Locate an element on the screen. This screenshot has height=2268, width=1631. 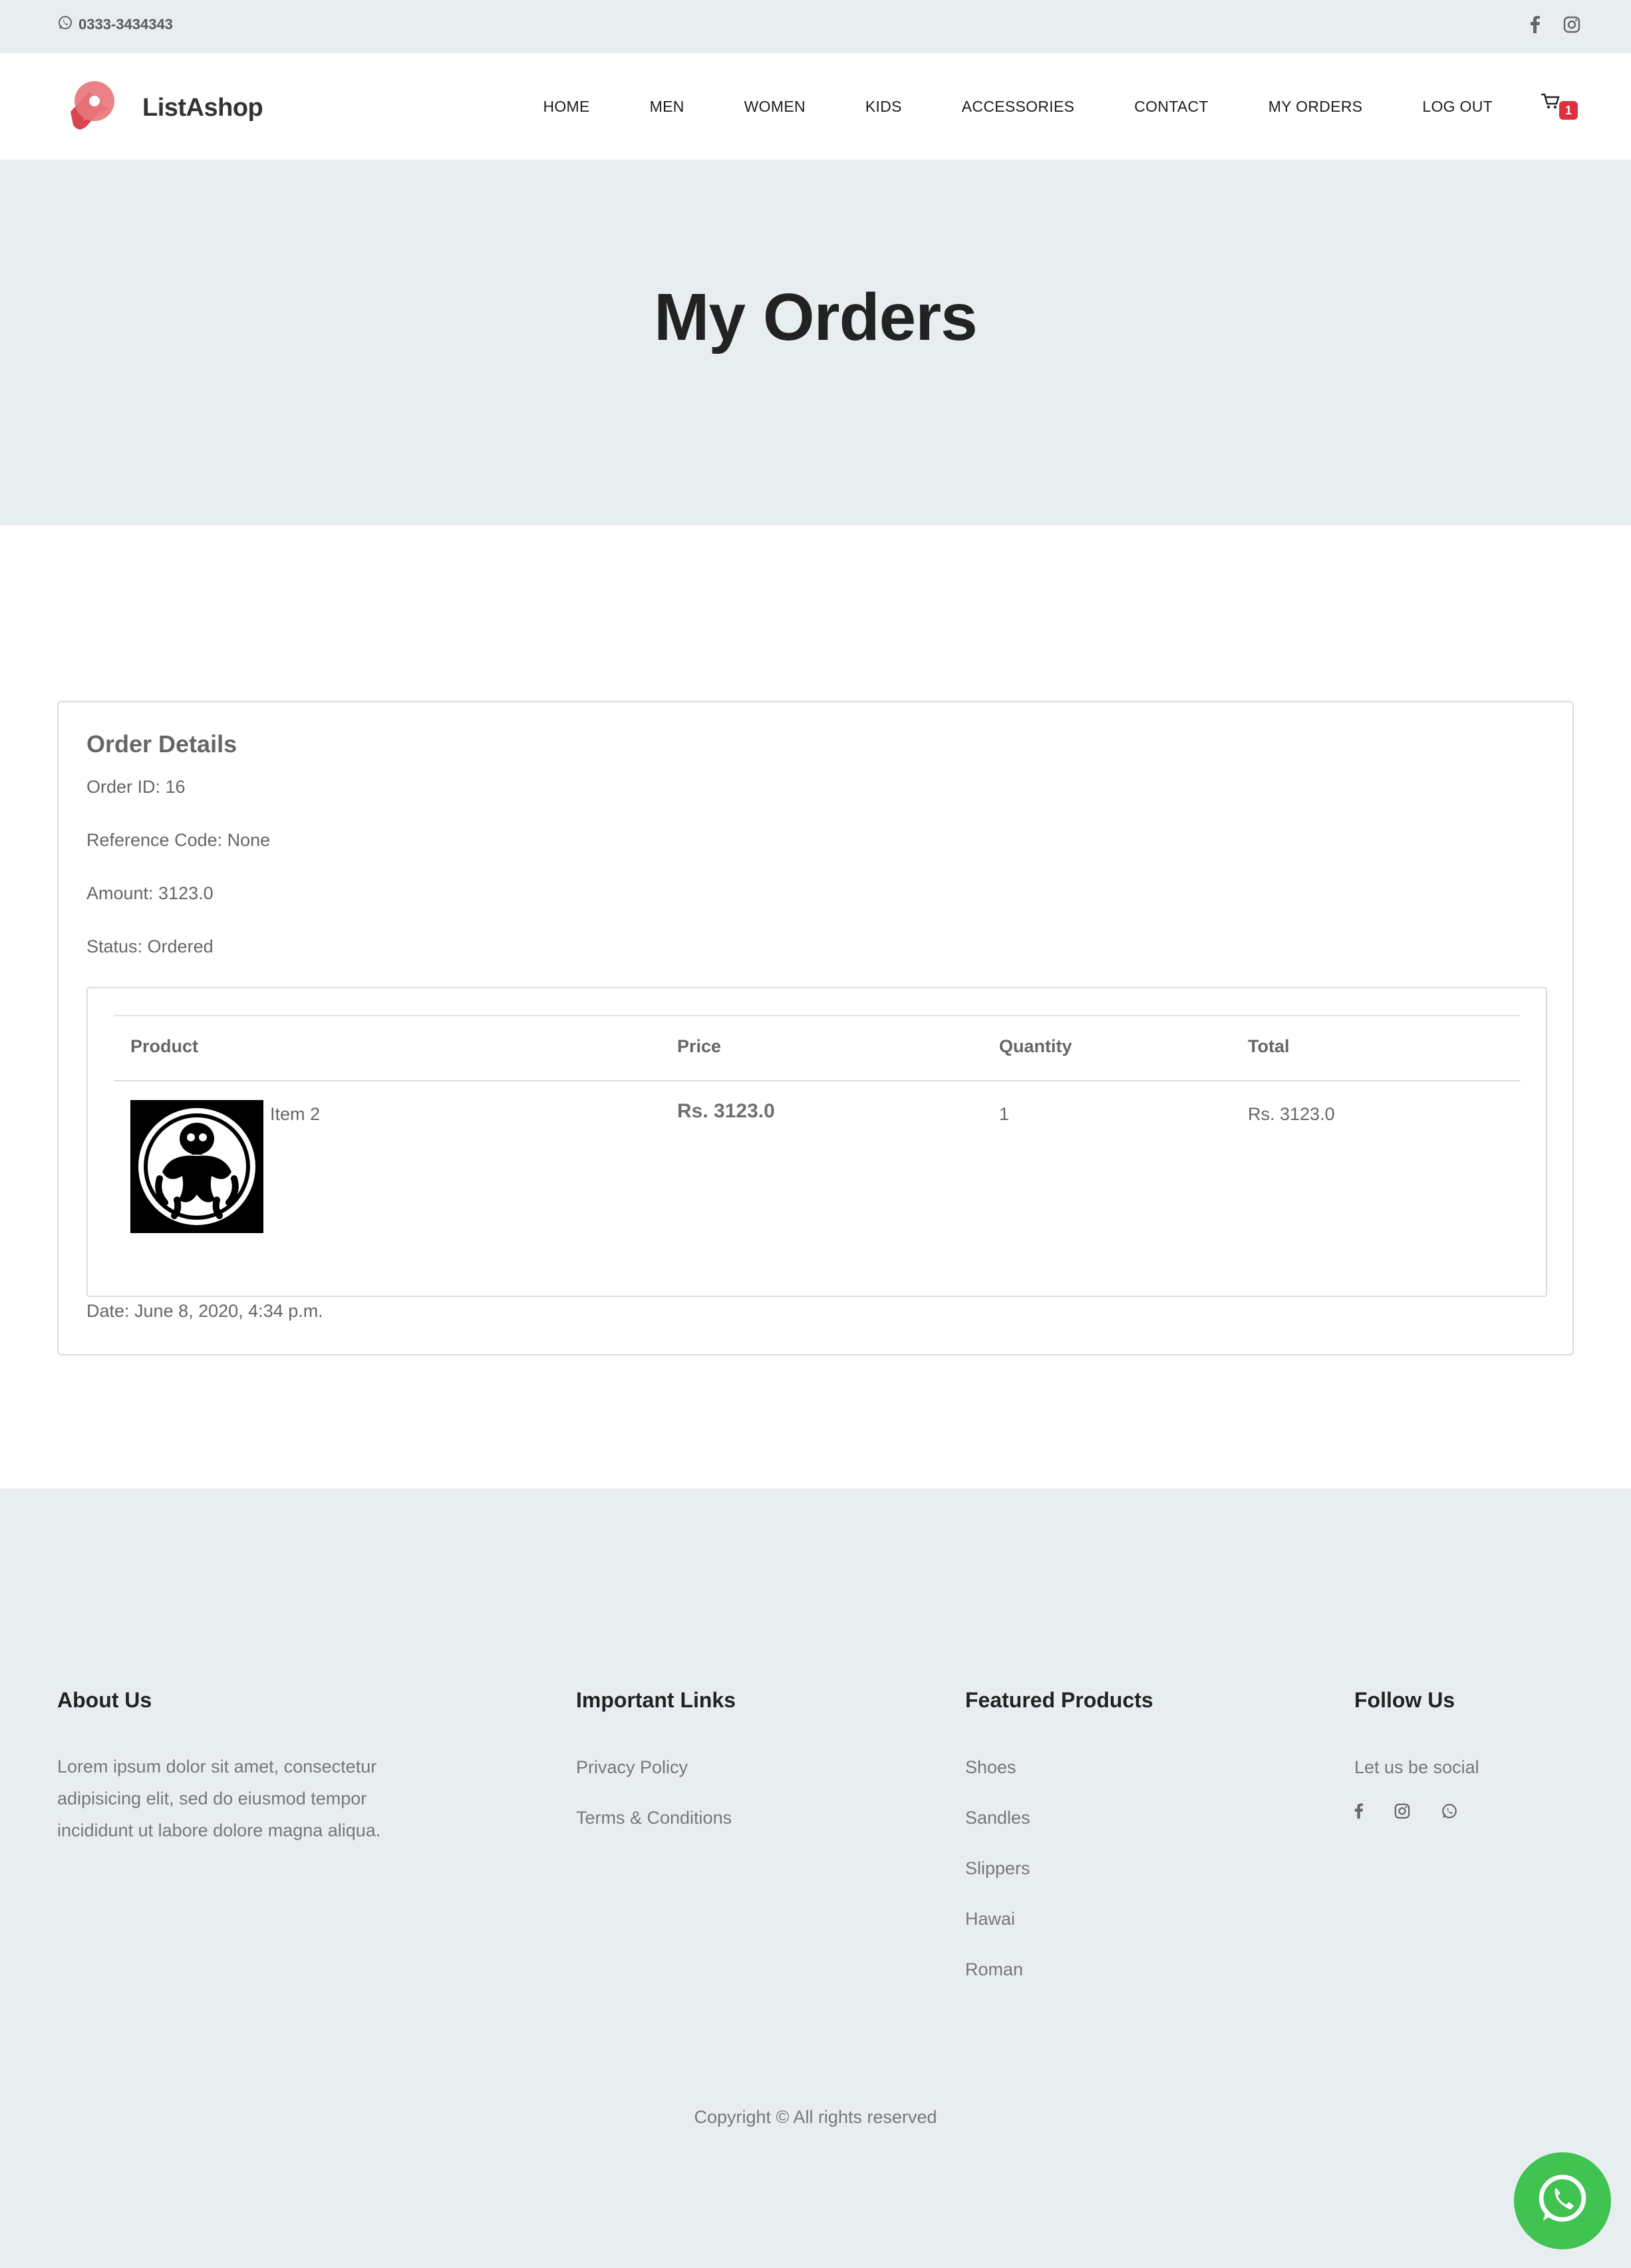
column-header-product: Product is located at coordinates (164, 1046).